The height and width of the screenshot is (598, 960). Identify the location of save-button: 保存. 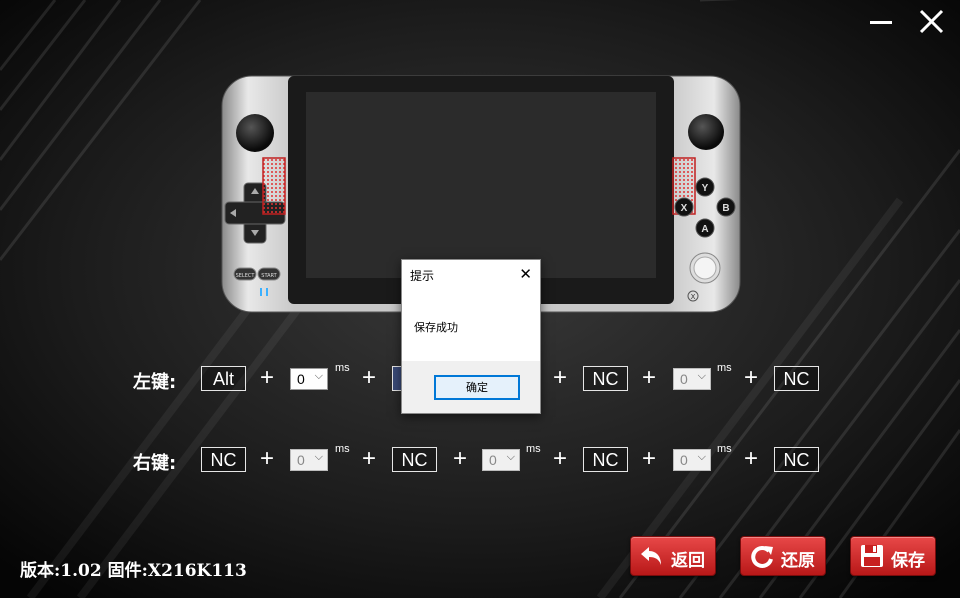
(893, 556).